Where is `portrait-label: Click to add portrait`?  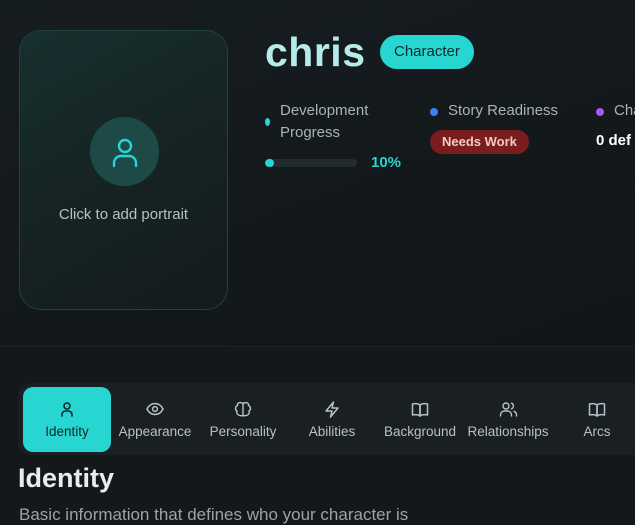 portrait-label: Click to add portrait is located at coordinates (123, 214).